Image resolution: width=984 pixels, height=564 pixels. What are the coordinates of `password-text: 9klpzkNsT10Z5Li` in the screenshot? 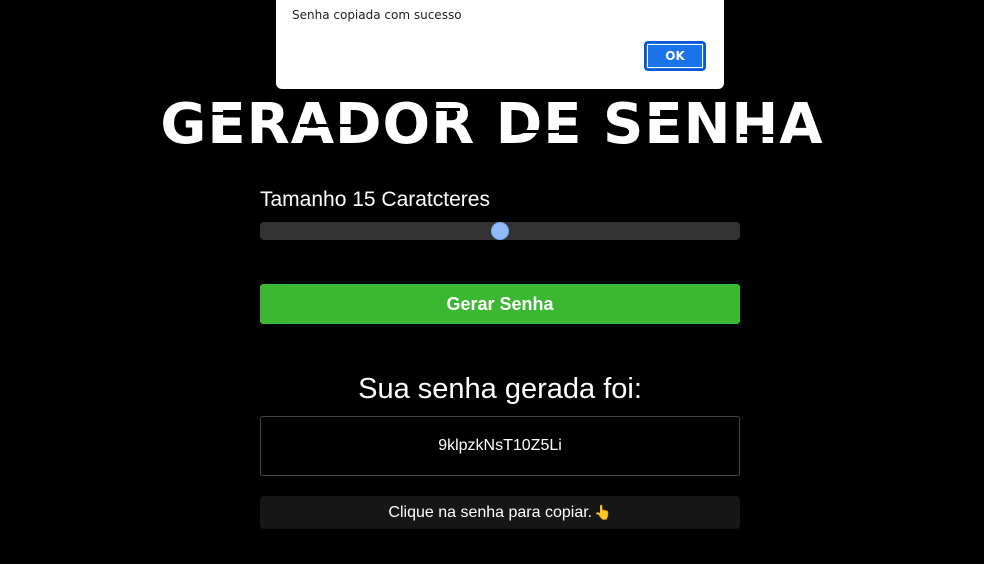 It's located at (500, 446).